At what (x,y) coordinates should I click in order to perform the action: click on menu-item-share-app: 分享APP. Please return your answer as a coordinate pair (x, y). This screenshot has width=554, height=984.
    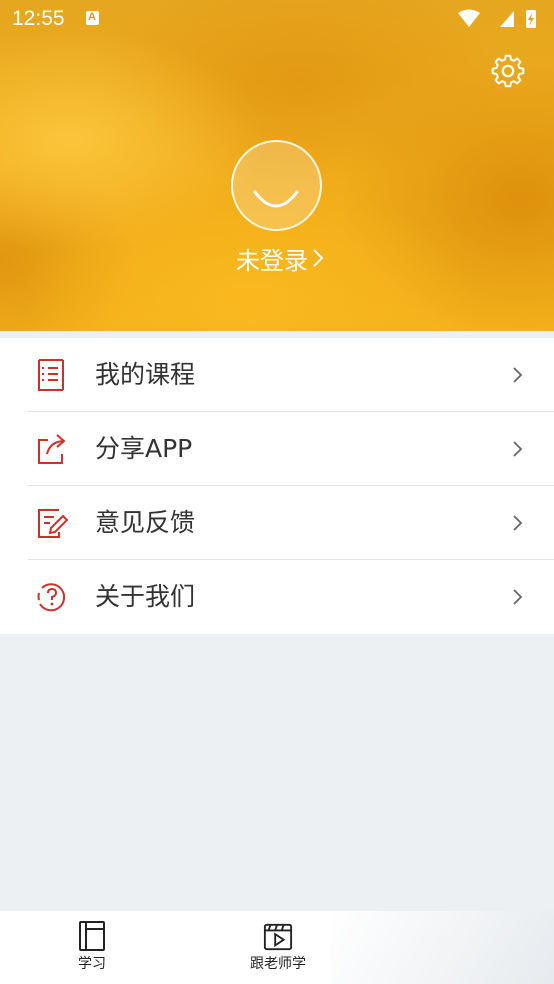
    Looking at the image, I should click on (277, 449).